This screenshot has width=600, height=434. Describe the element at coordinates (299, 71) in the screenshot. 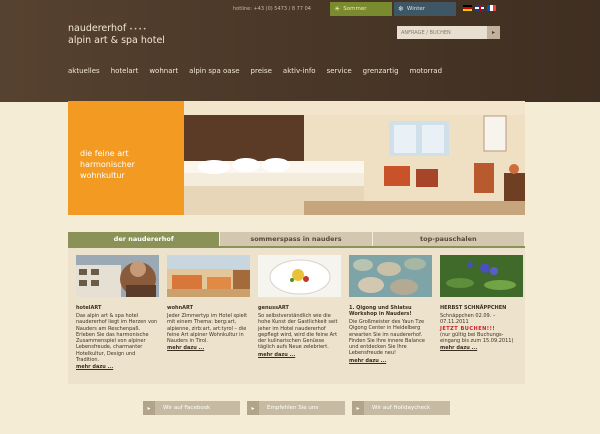

I see `nav-item-aktiv-info: aktiv-info` at that location.